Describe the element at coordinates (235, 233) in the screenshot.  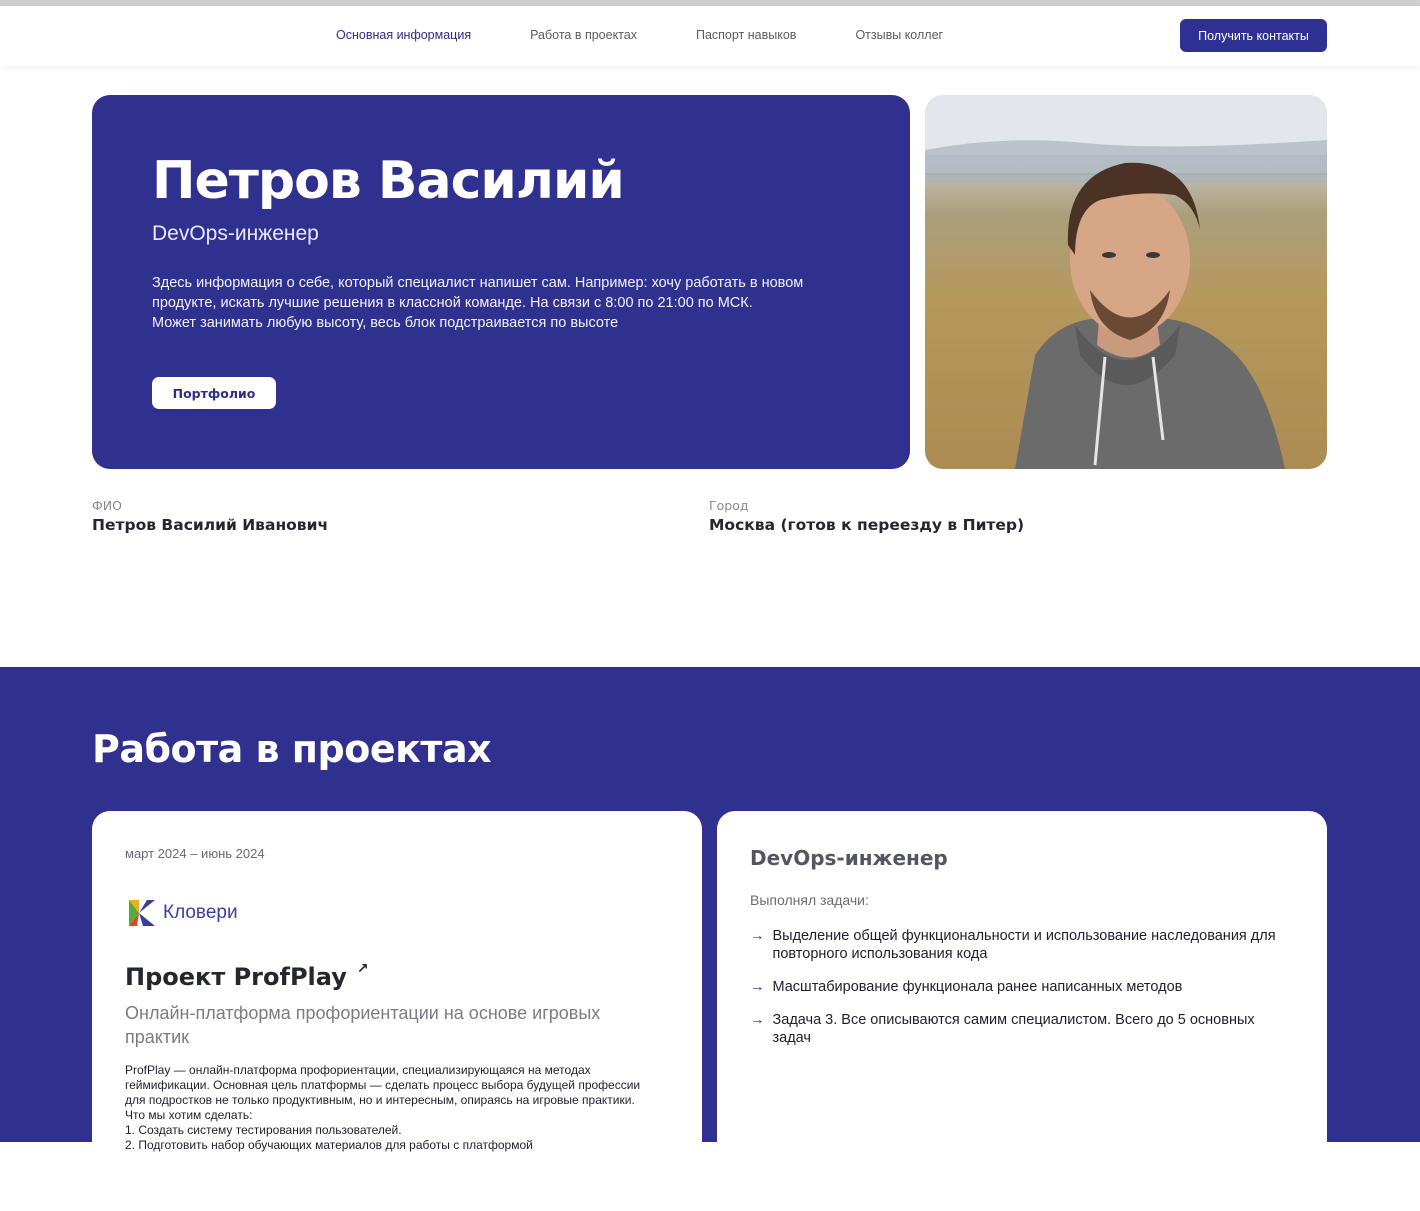
I see `profile-role: DevOps-инженер` at that location.